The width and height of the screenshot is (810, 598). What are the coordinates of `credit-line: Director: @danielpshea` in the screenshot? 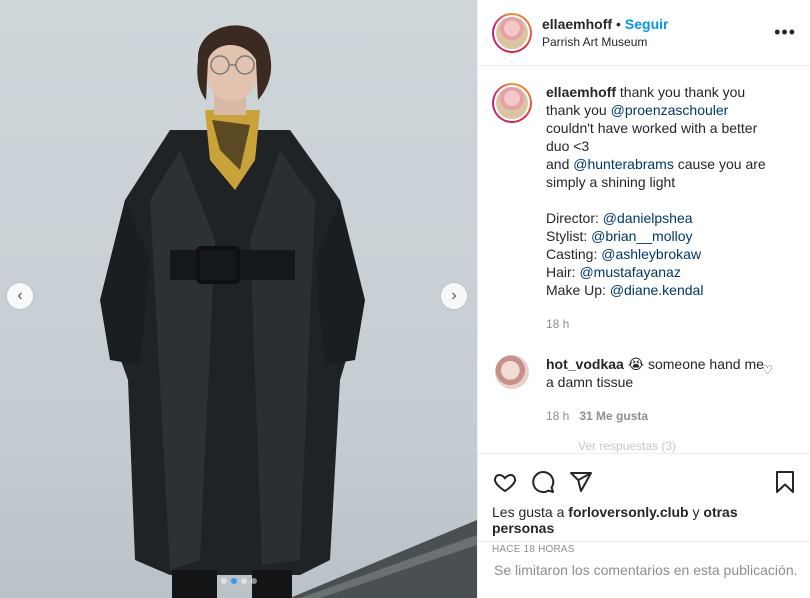 It's located at (619, 218).